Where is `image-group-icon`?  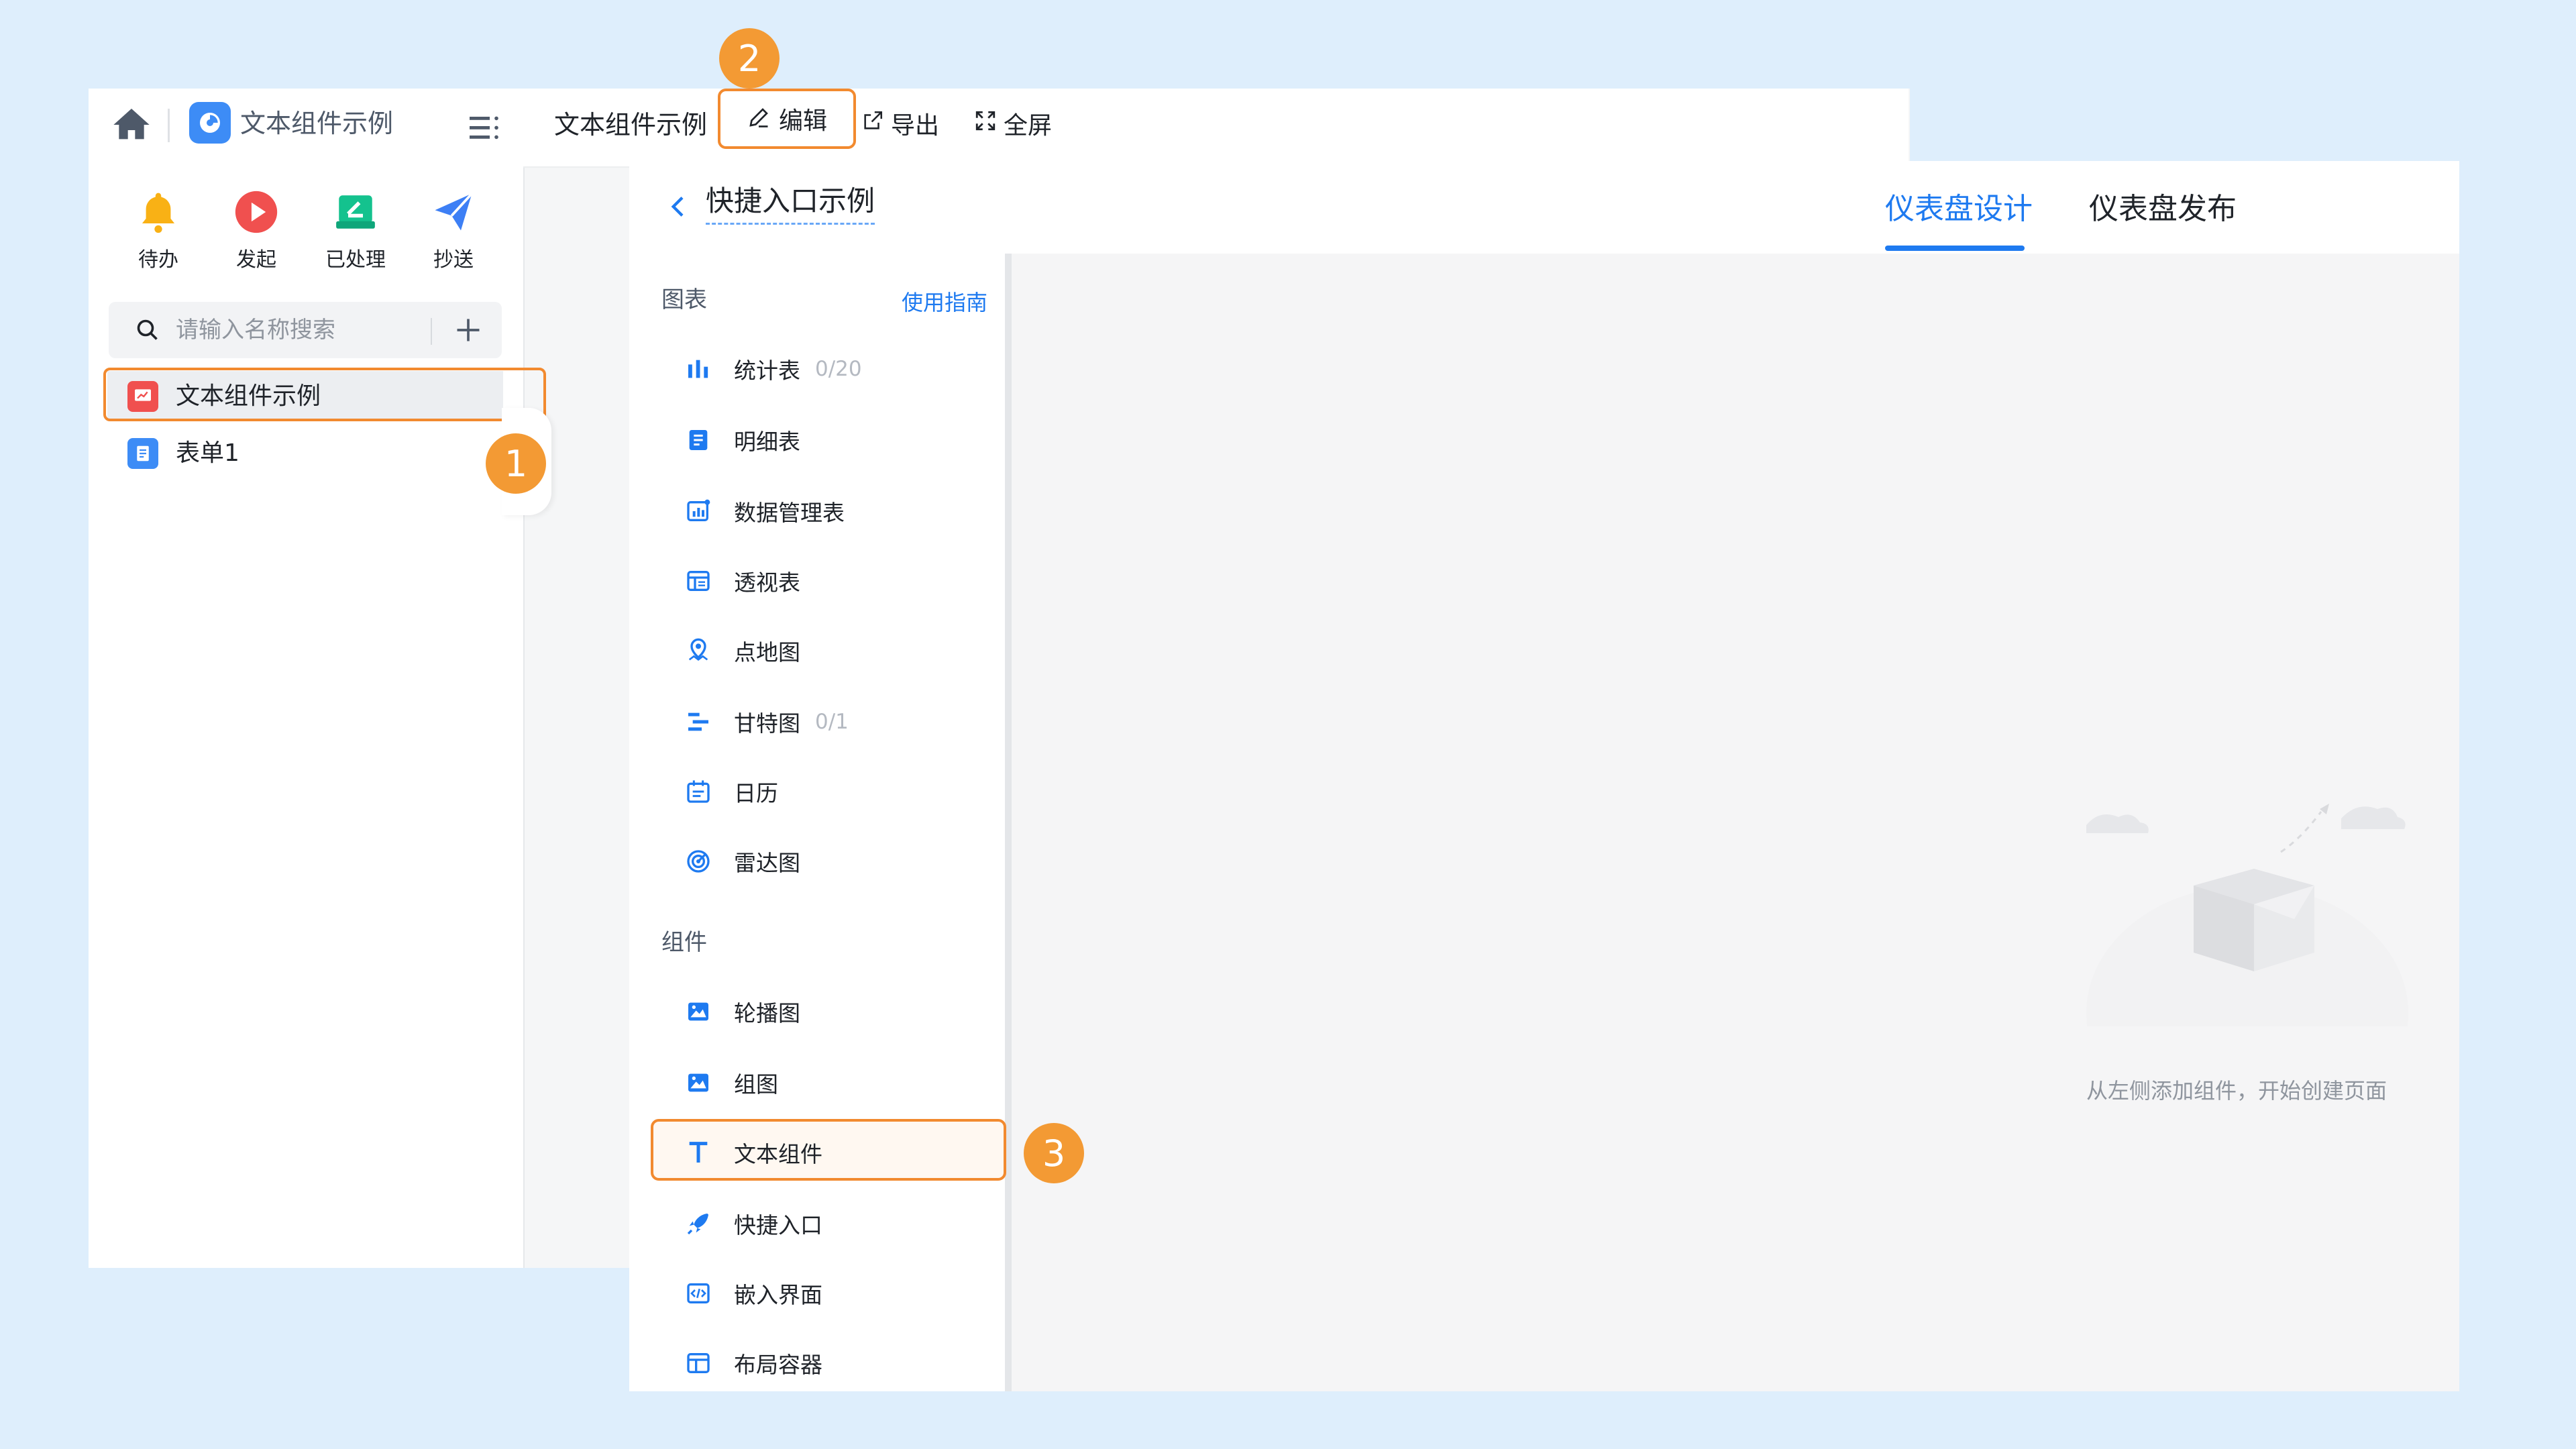 image-group-icon is located at coordinates (698, 1082).